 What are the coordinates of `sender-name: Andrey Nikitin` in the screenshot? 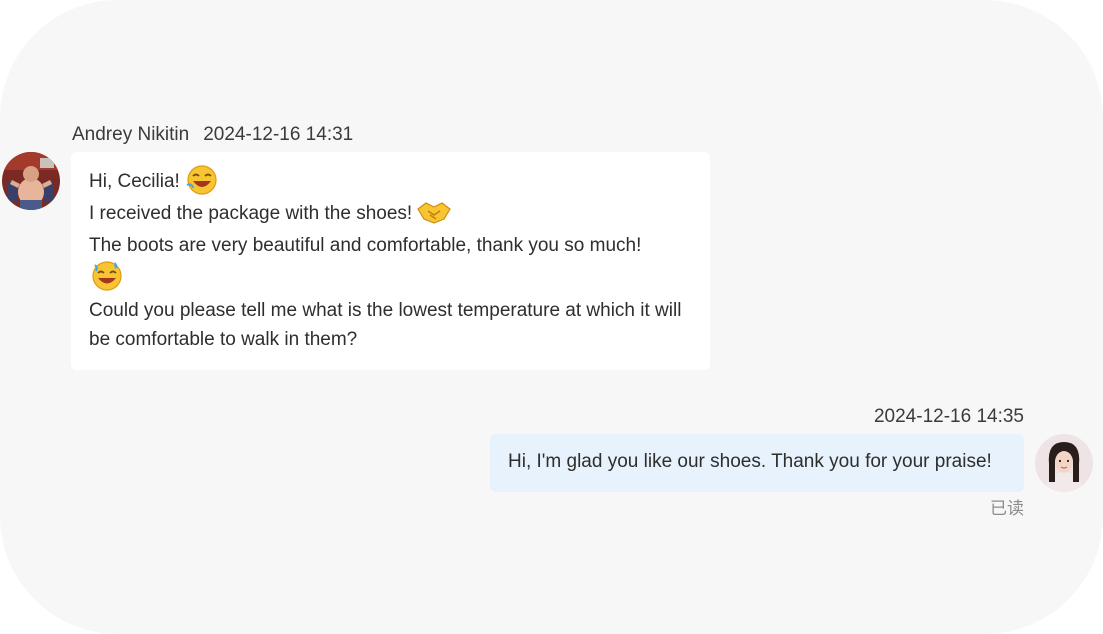 It's located at (131, 134).